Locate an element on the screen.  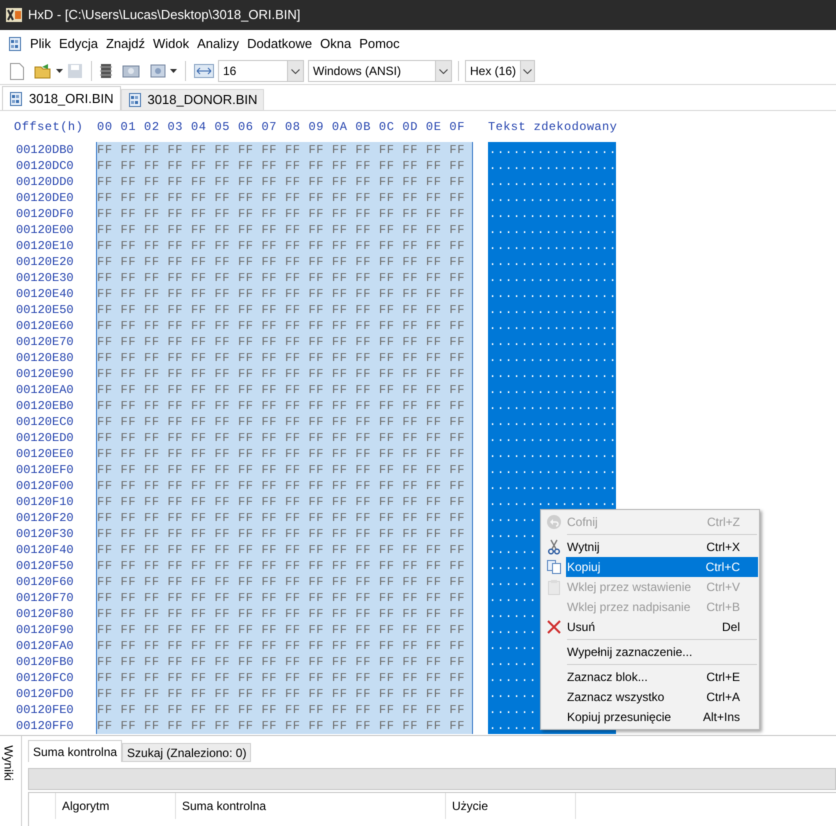
offset-label: 00120F20 is located at coordinates (45, 518).